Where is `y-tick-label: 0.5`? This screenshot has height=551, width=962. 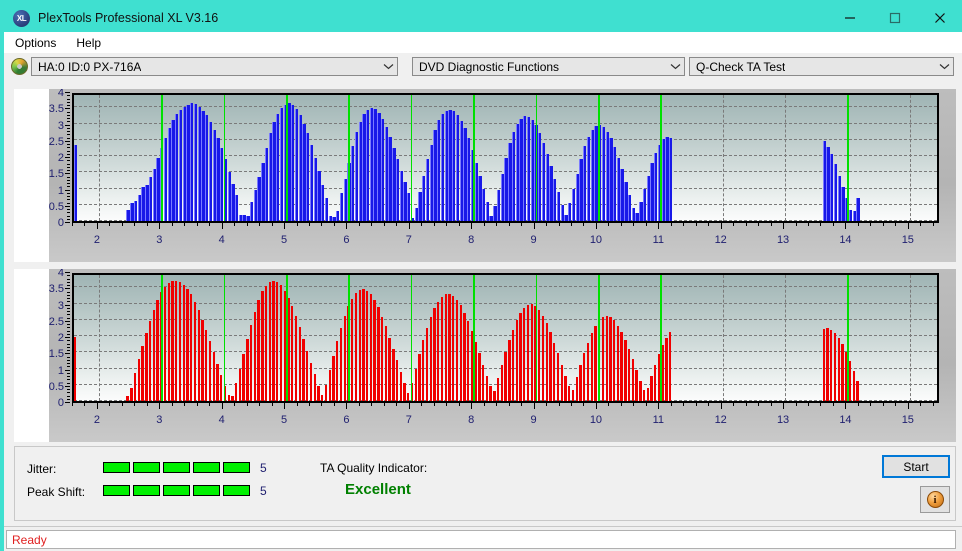
y-tick-label: 0.5 is located at coordinates (56, 206).